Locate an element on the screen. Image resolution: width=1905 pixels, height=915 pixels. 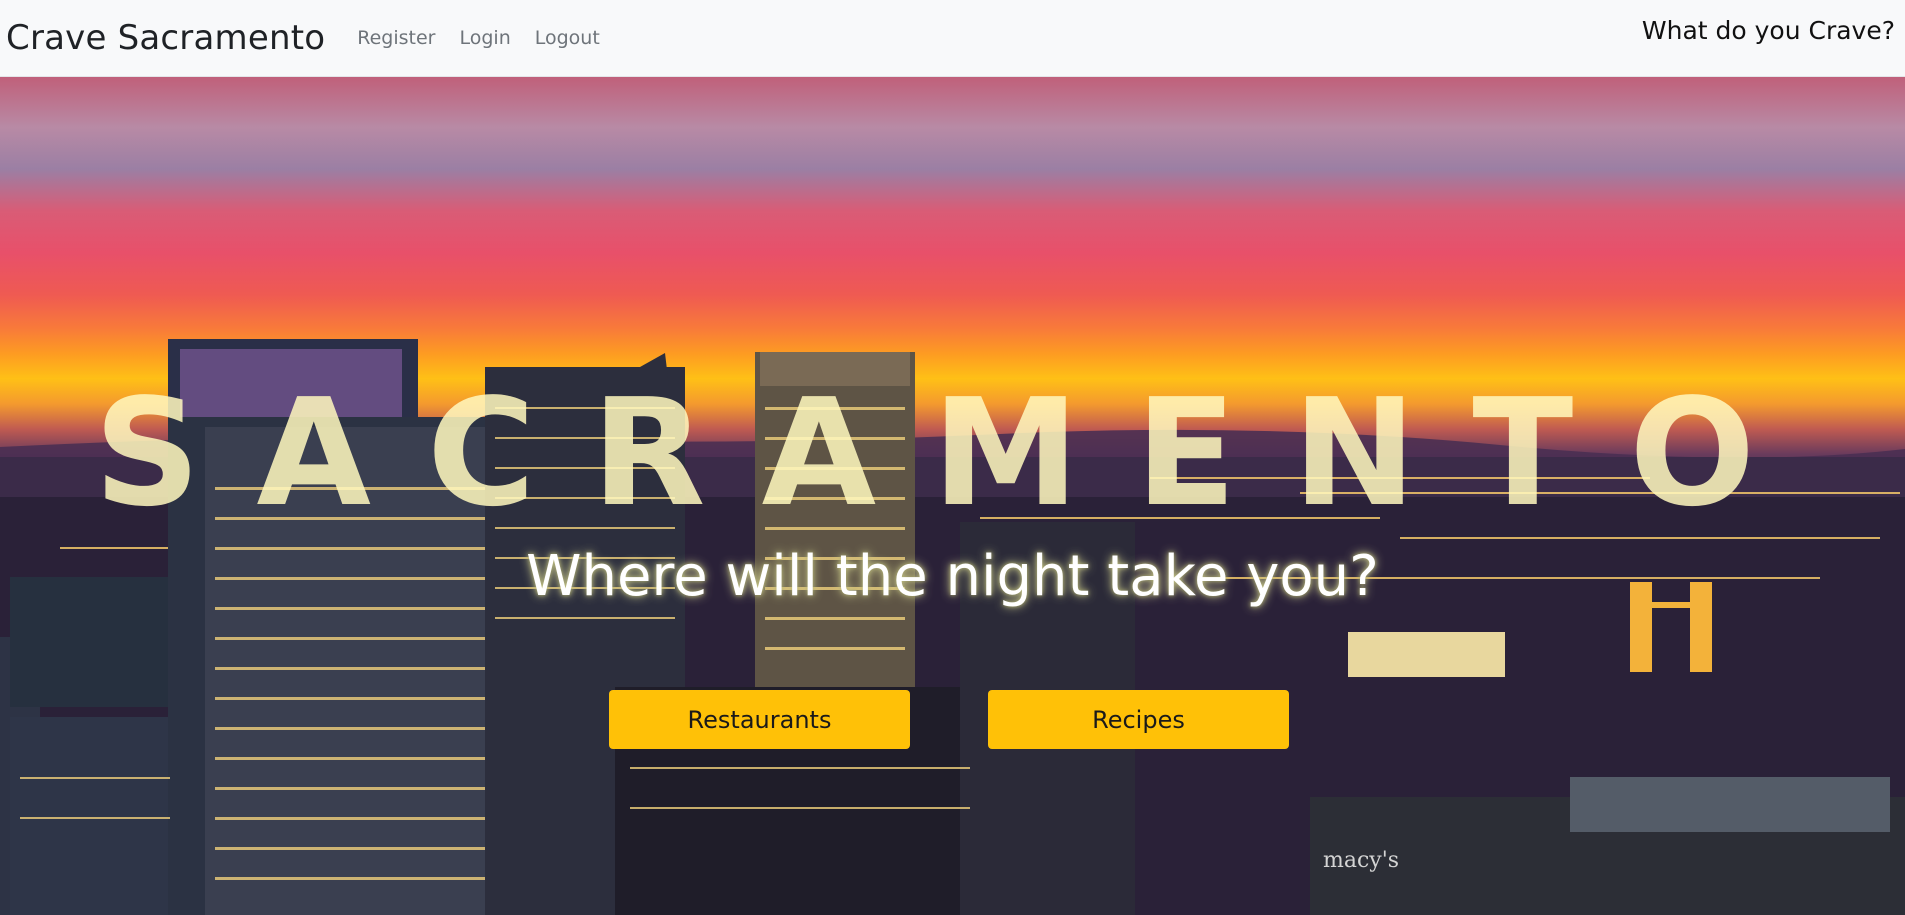
hero-tagline: Where will the night take you? is located at coordinates (952, 576).